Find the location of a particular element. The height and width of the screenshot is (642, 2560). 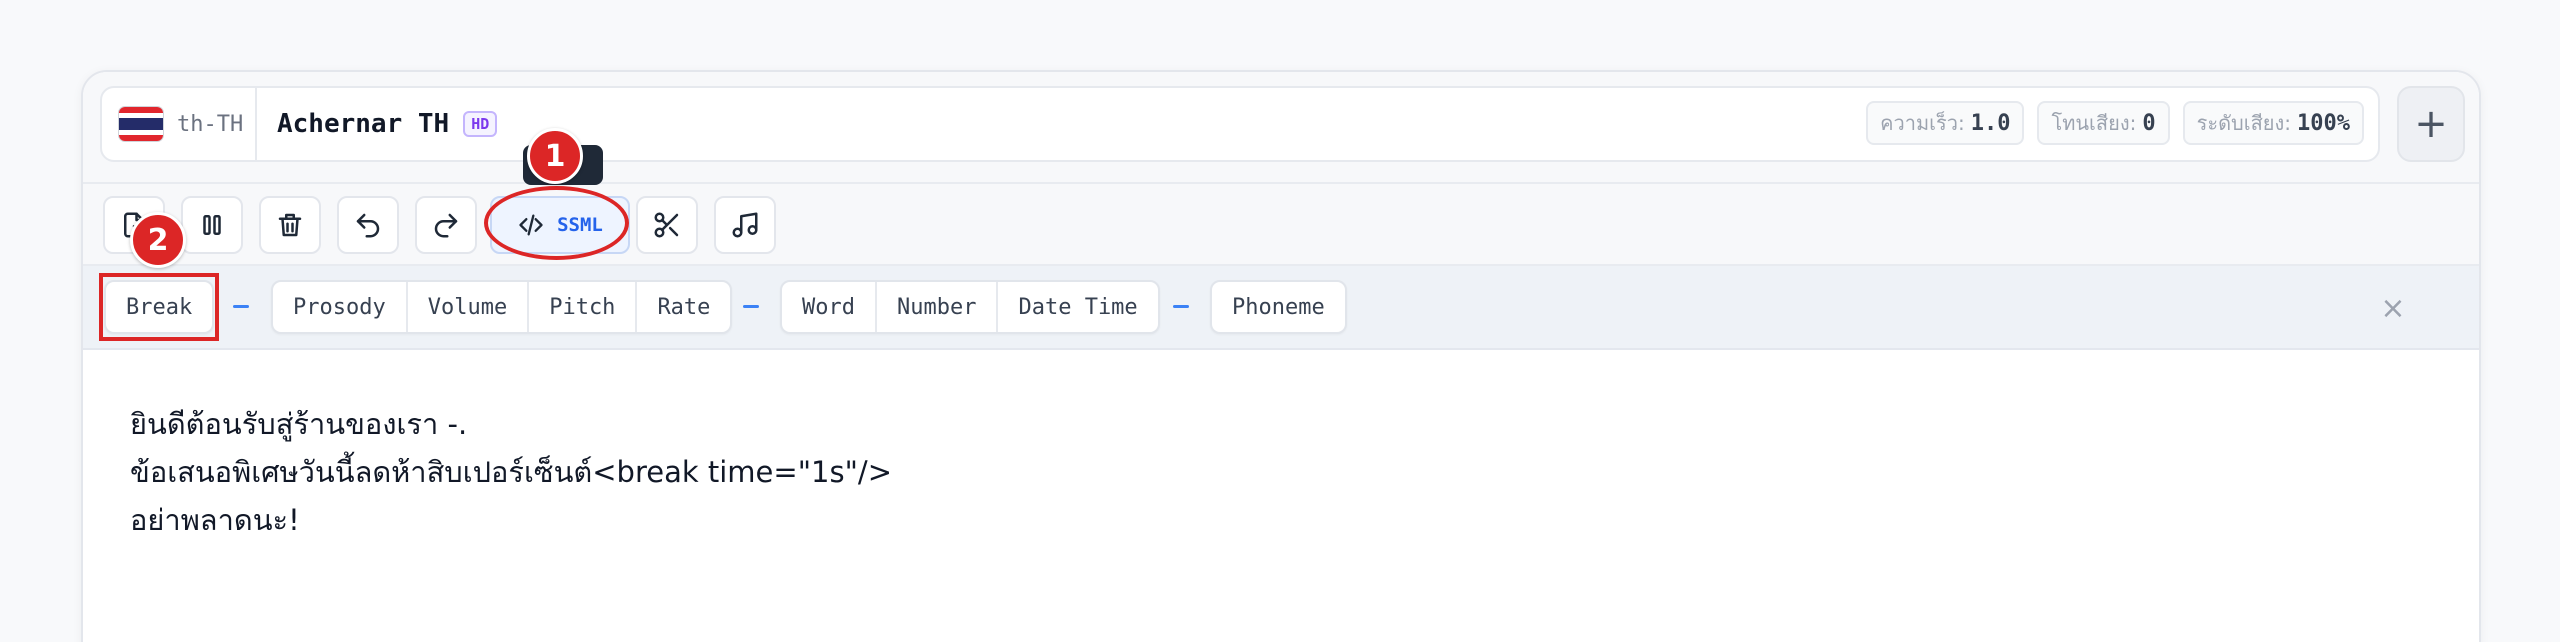

tag-prosody: Prosody is located at coordinates (340, 307).